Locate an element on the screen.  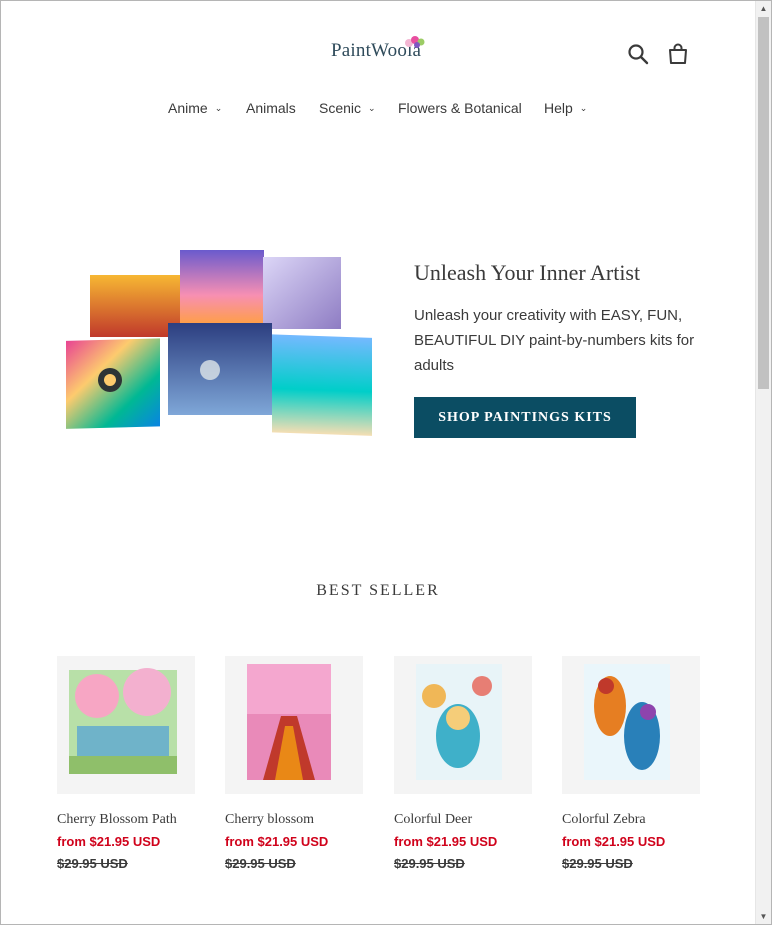
product-card: Colorful Deer from $21.95 USD $29.95 USD is located at coordinates (464, 765).